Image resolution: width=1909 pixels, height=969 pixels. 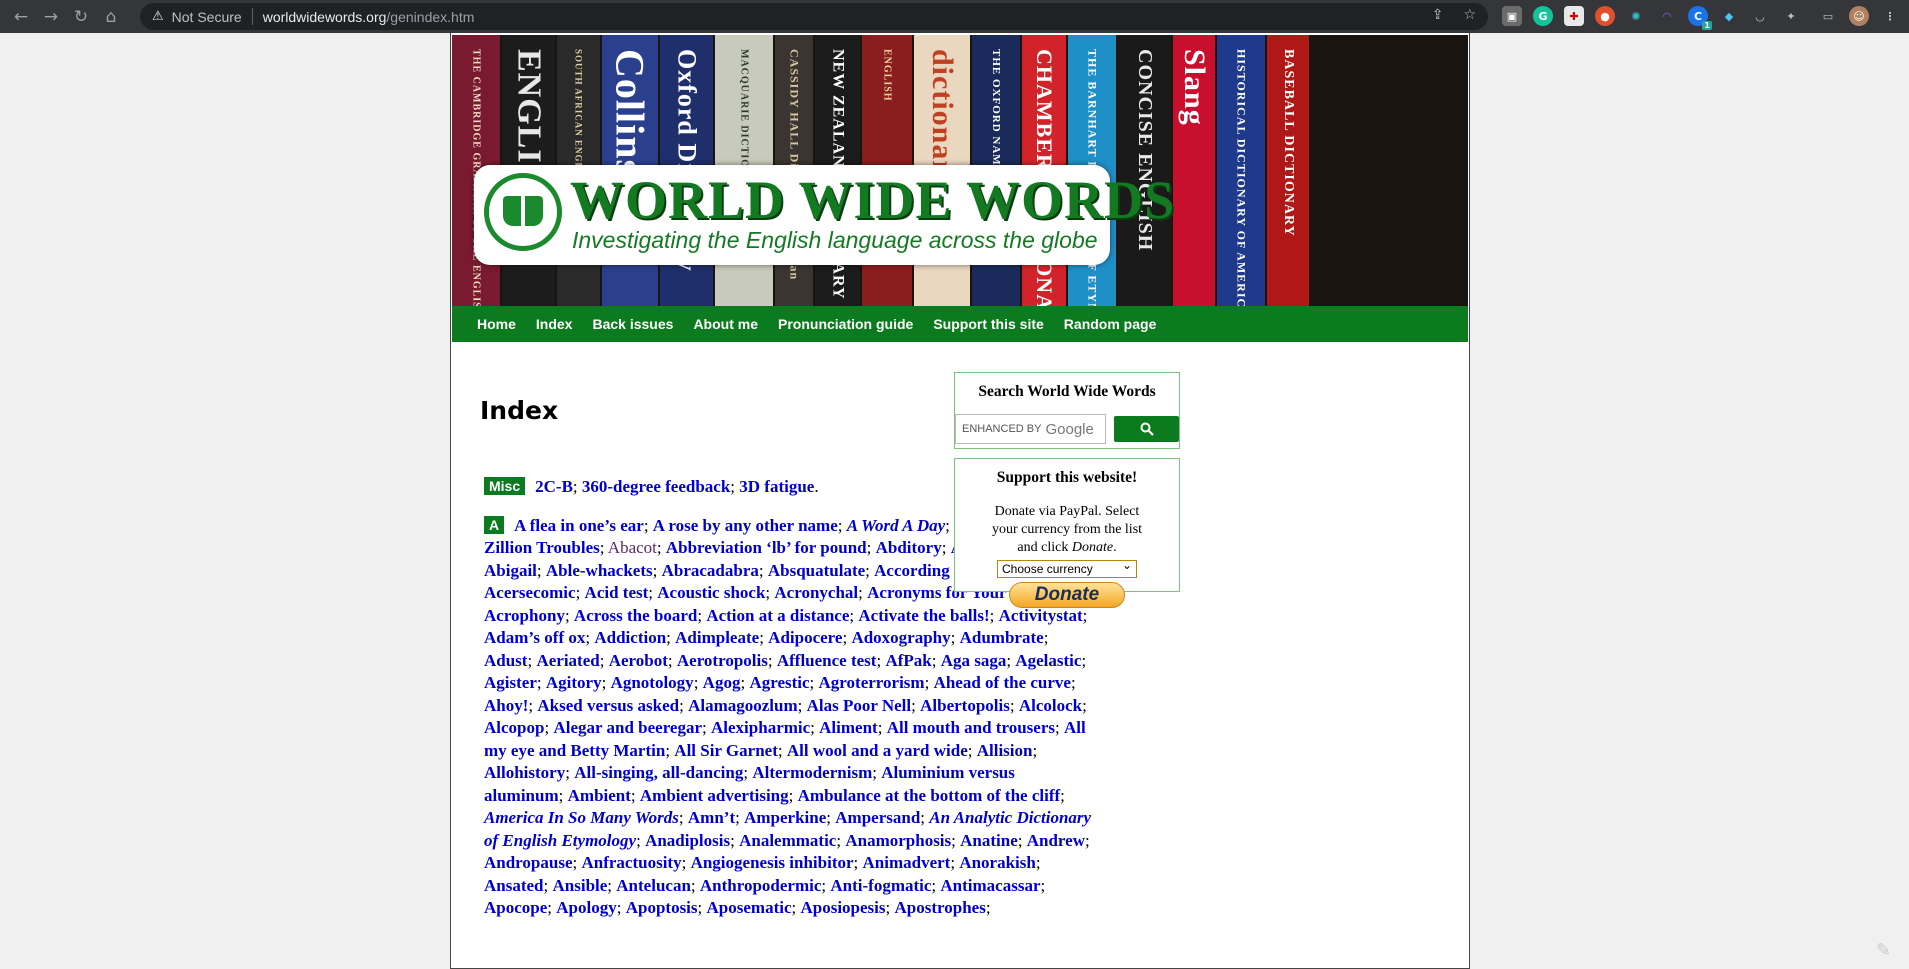 I want to click on index-entry-link: Adoxography, so click(x=900, y=637).